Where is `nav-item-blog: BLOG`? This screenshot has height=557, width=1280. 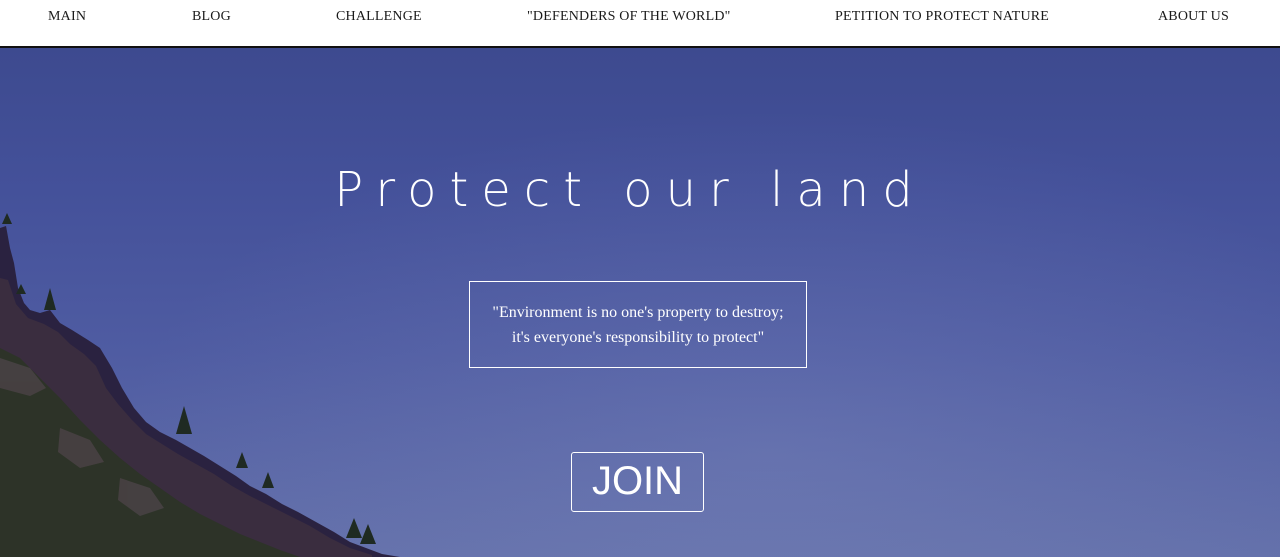
nav-item-blog: BLOG is located at coordinates (211, 17).